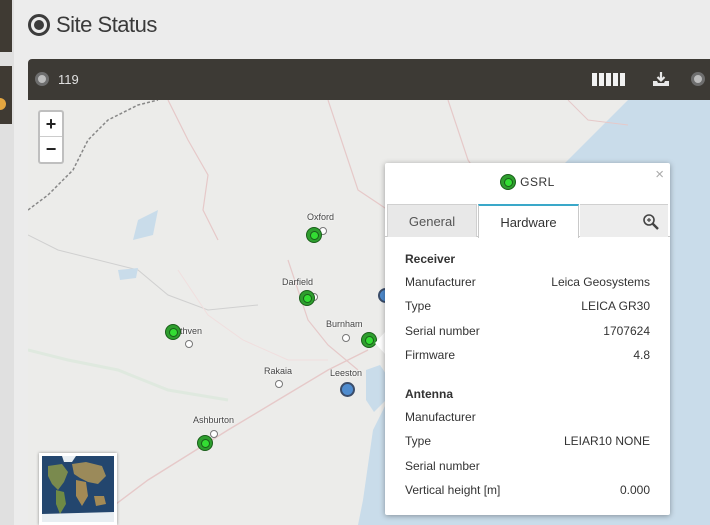 The width and height of the screenshot is (710, 525). What do you see at coordinates (527, 282) in the screenshot?
I see `receiver-manufacturer-row: Manufacturer Leica Geosystems` at bounding box center [527, 282].